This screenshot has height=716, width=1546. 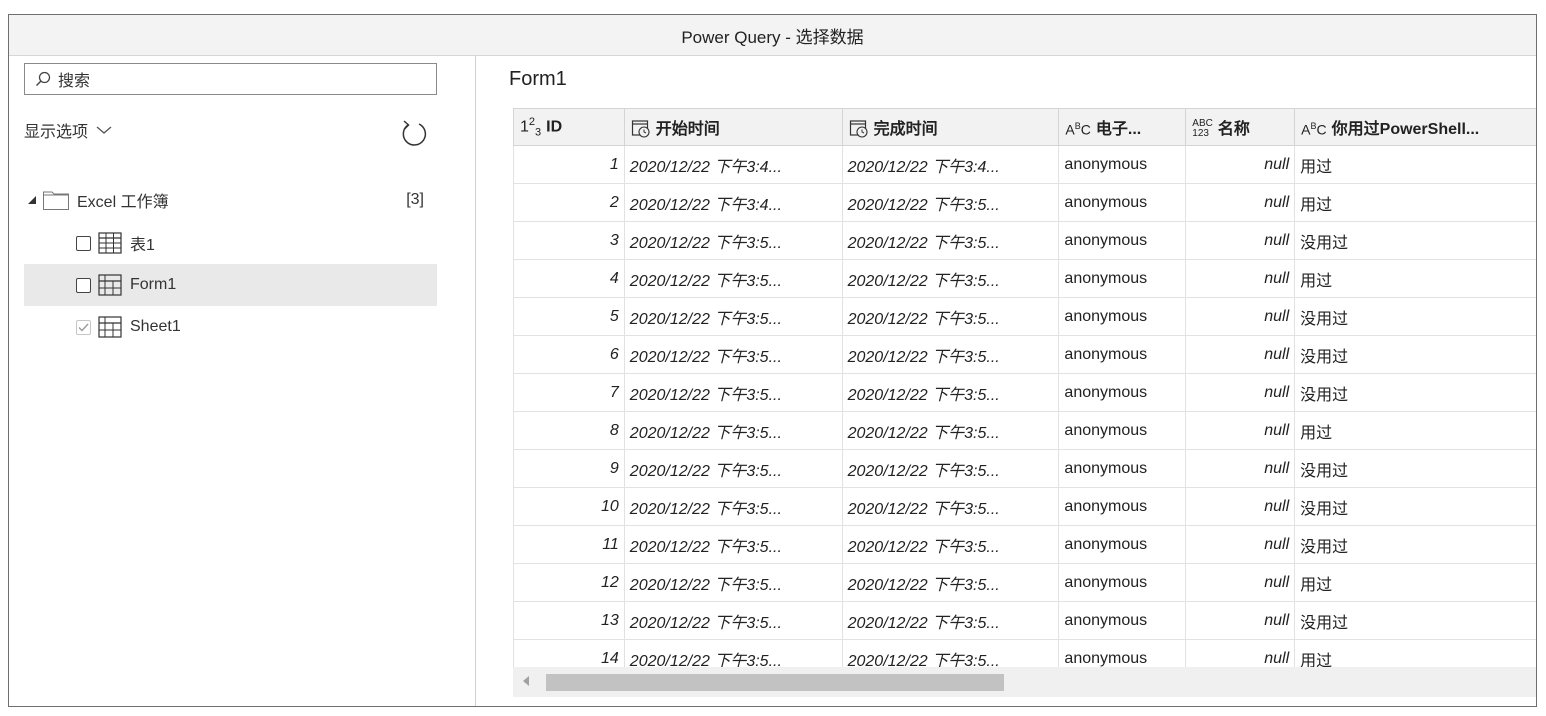 I want to click on form1-checkbox, so click(x=83, y=285).